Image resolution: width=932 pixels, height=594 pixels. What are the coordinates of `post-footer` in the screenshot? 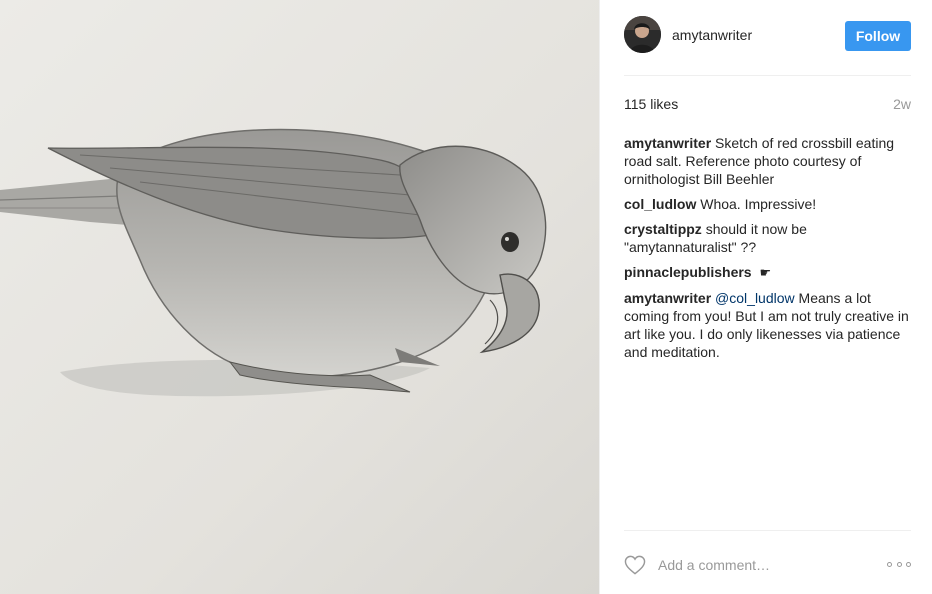 It's located at (767, 562).